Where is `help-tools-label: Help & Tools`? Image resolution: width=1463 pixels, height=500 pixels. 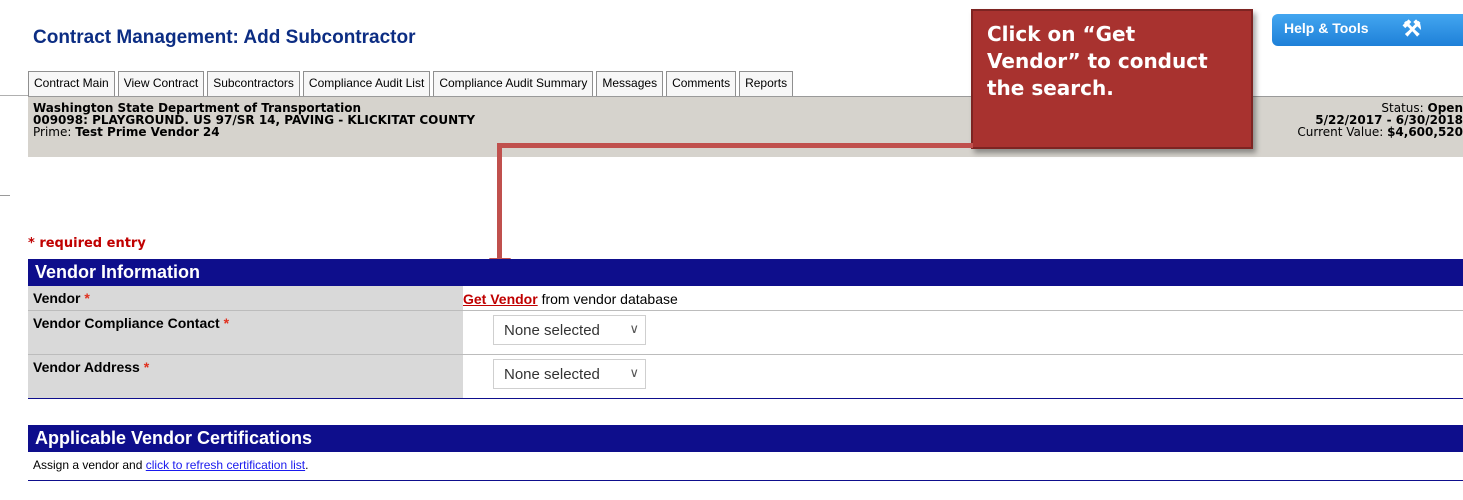 help-tools-label: Help & Tools is located at coordinates (1326, 28).